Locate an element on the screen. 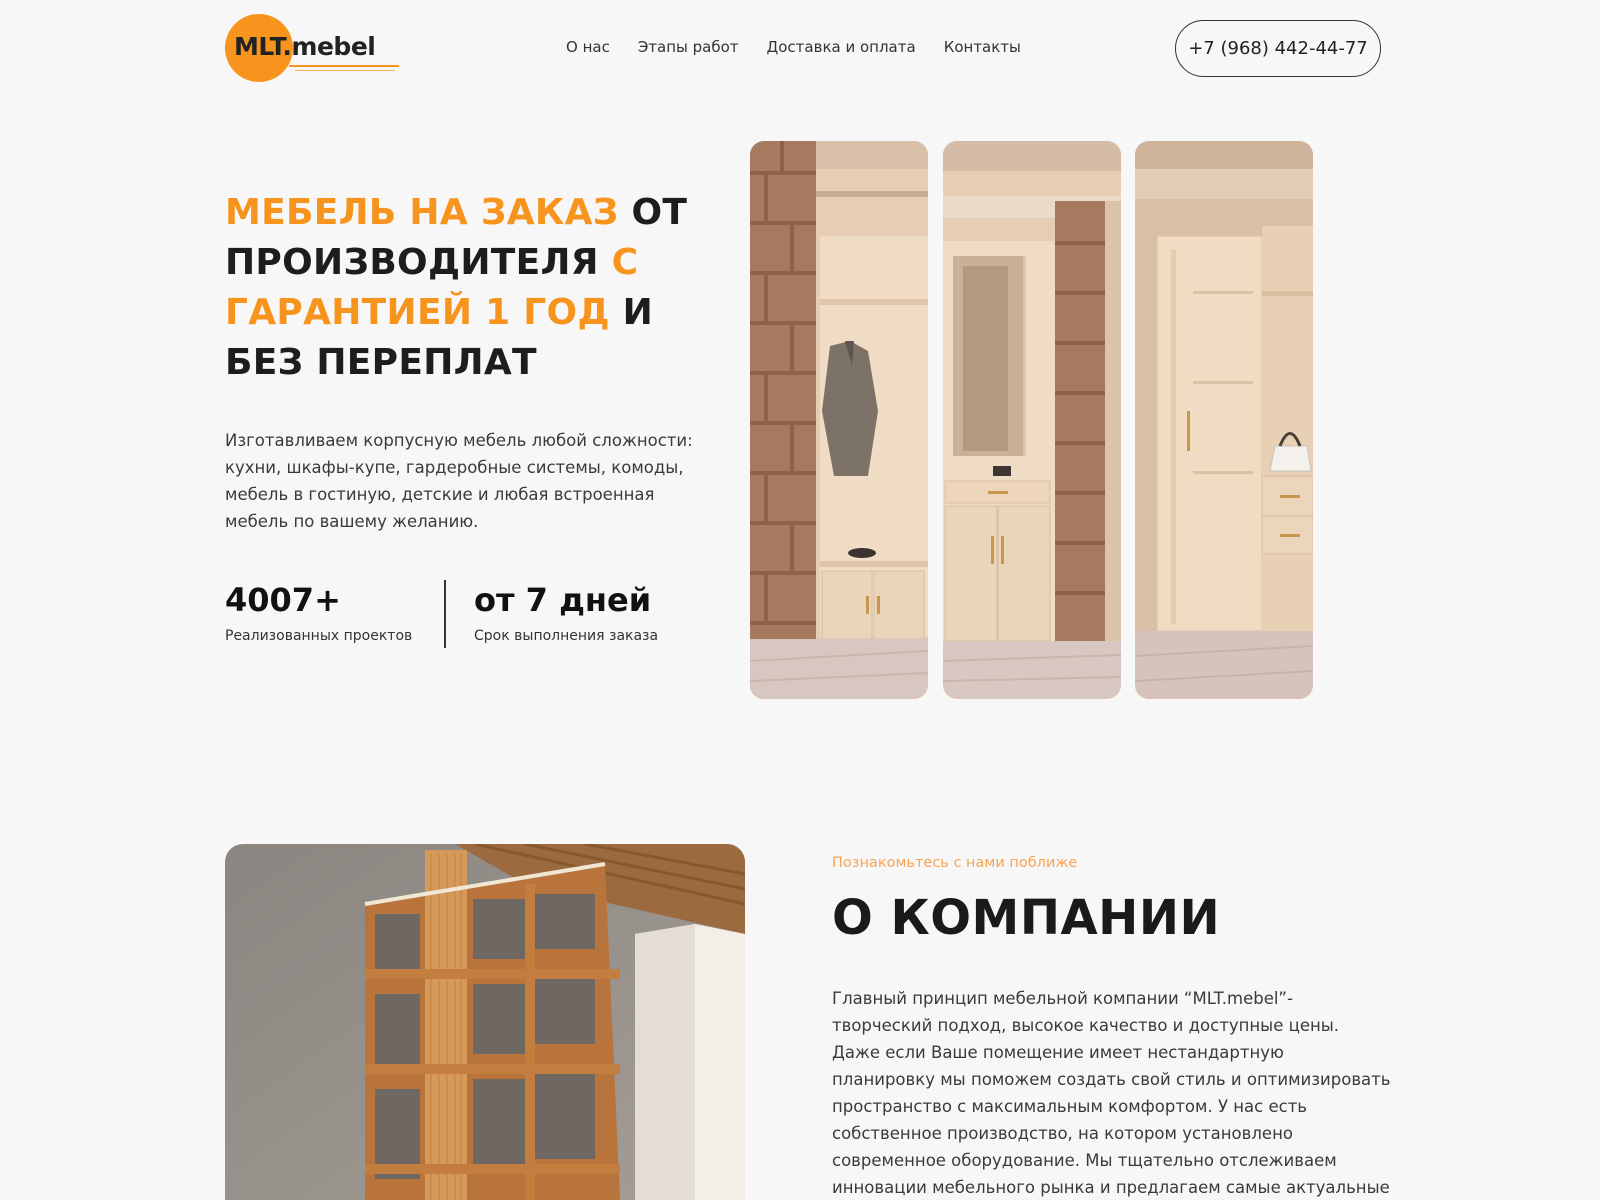  stat-duration-value: от 7 дней is located at coordinates (563, 600).